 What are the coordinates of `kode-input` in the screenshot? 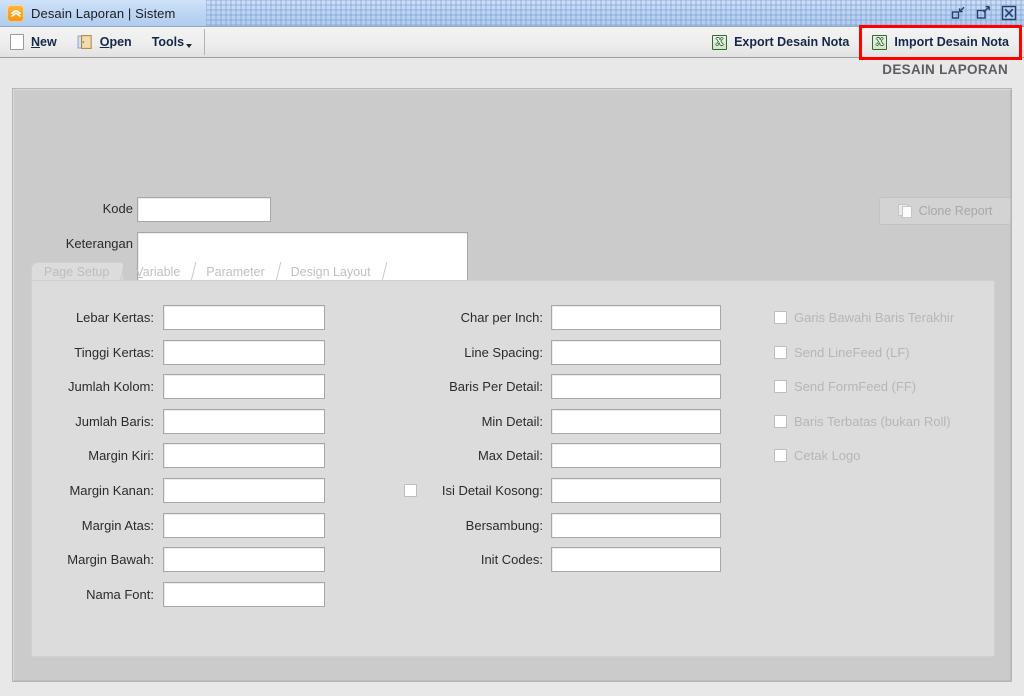 It's located at (204, 209).